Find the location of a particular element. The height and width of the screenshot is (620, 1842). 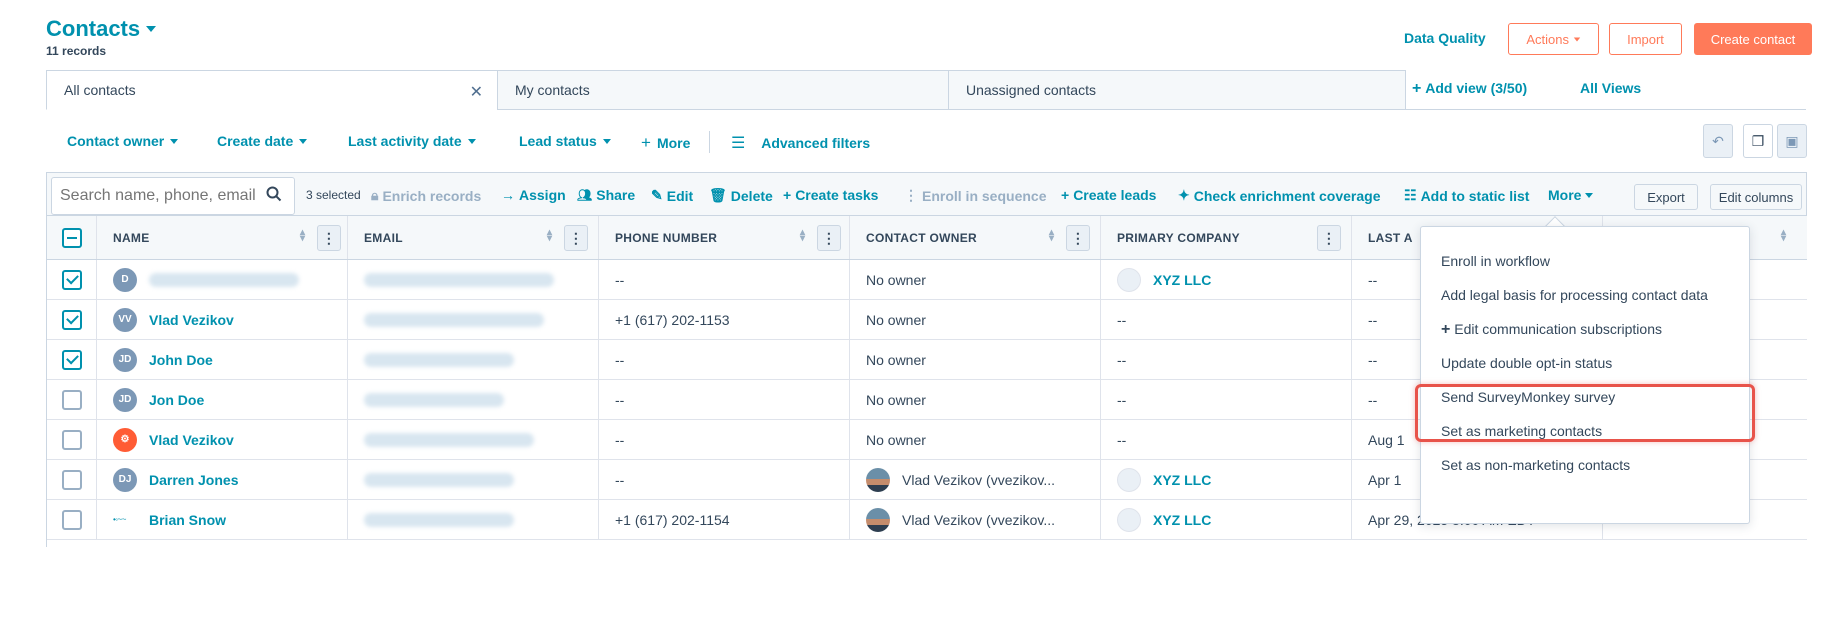

filter-last-activity-date: Last activity date is located at coordinates (412, 141).